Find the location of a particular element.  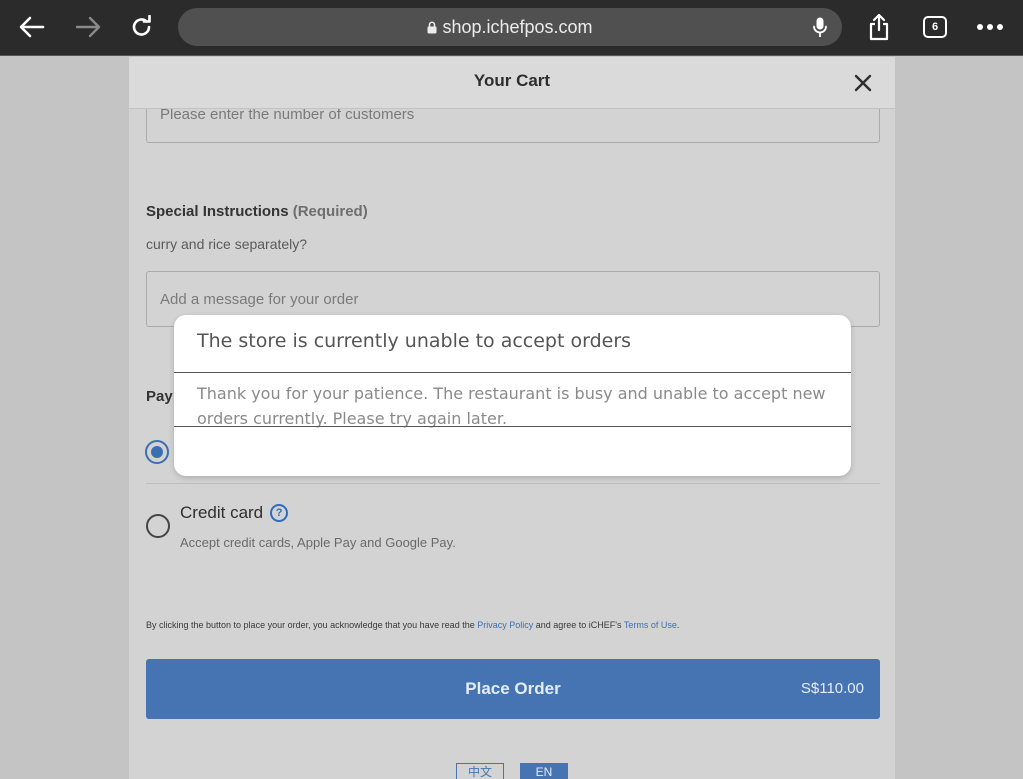

reload-button is located at coordinates (142, 27).